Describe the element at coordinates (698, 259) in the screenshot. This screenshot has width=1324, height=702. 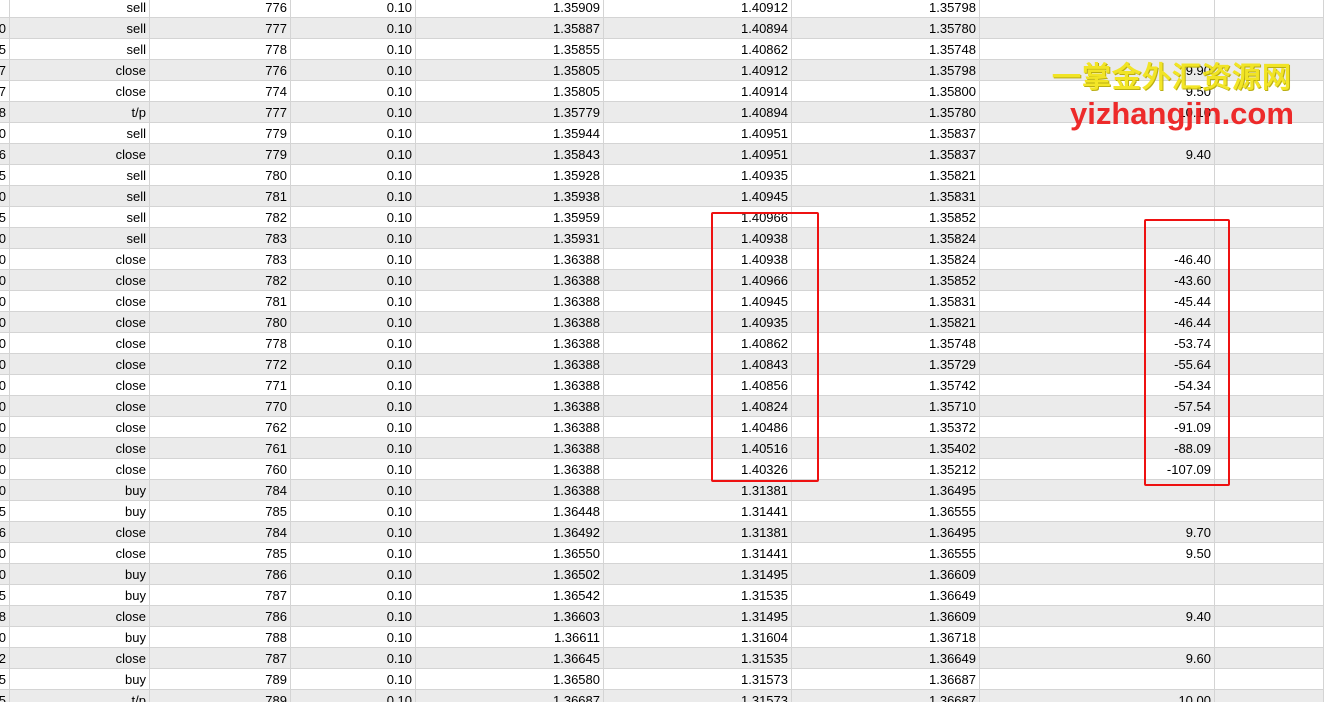
I see `sl-cell: 1.40938` at that location.